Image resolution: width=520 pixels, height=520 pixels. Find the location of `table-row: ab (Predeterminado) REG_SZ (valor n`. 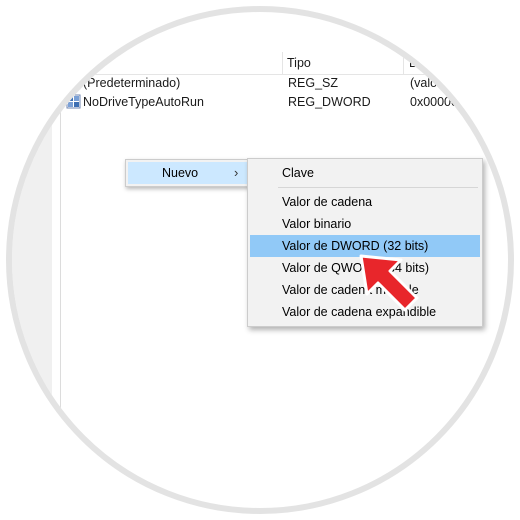

table-row: ab (Predeterminado) REG_SZ (valor n is located at coordinates (290, 83).